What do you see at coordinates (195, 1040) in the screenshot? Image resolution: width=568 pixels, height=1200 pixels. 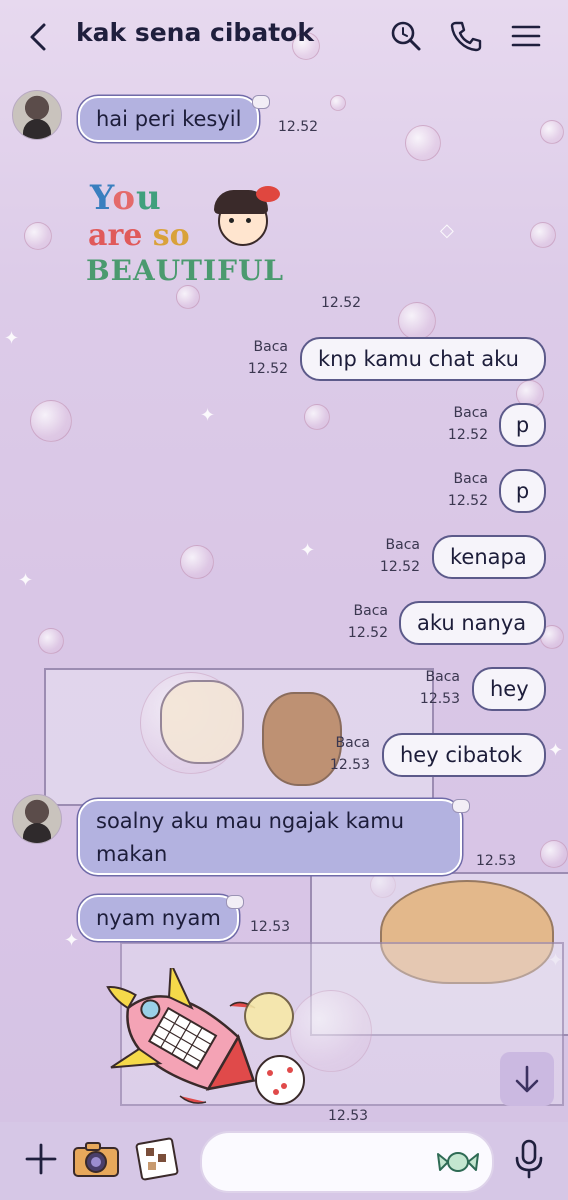 I see `rocket-sticker` at bounding box center [195, 1040].